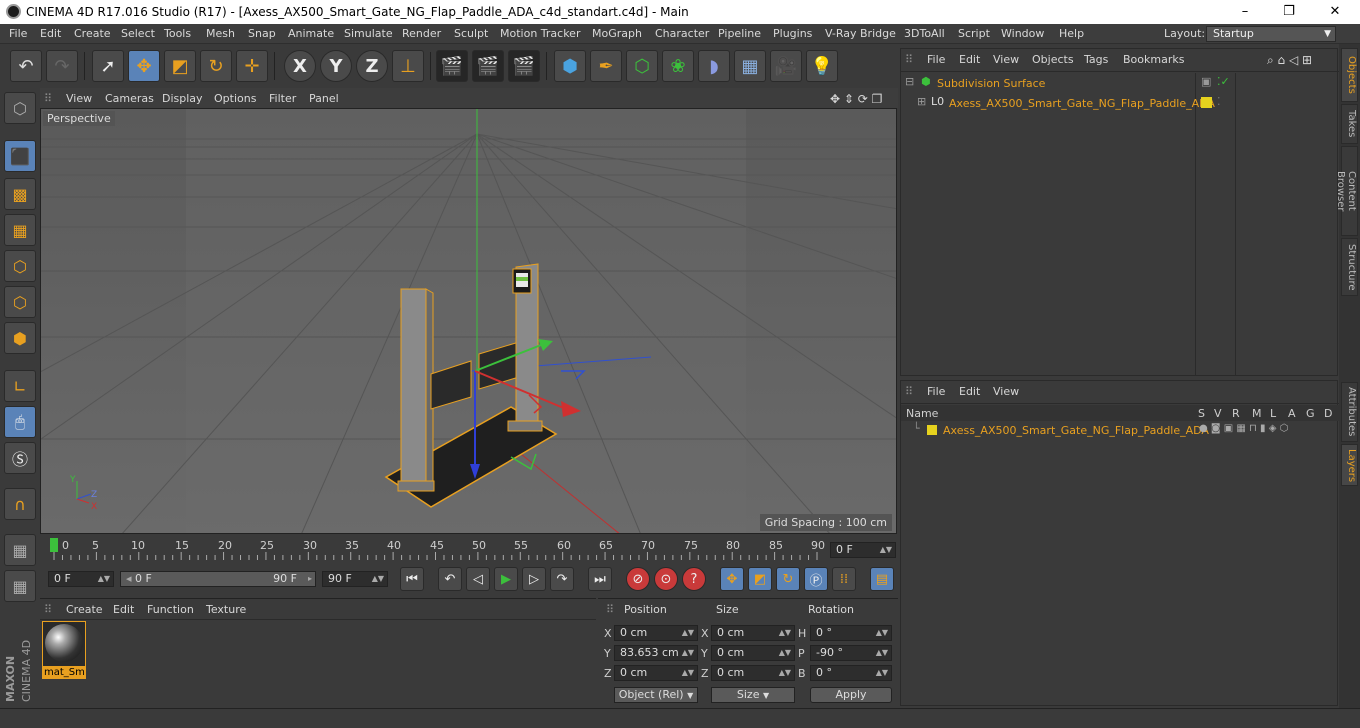 This screenshot has height=728, width=1360. Describe the element at coordinates (860, 33) in the screenshot. I see `menu-vray-bridge: V-Ray Bridge` at that location.